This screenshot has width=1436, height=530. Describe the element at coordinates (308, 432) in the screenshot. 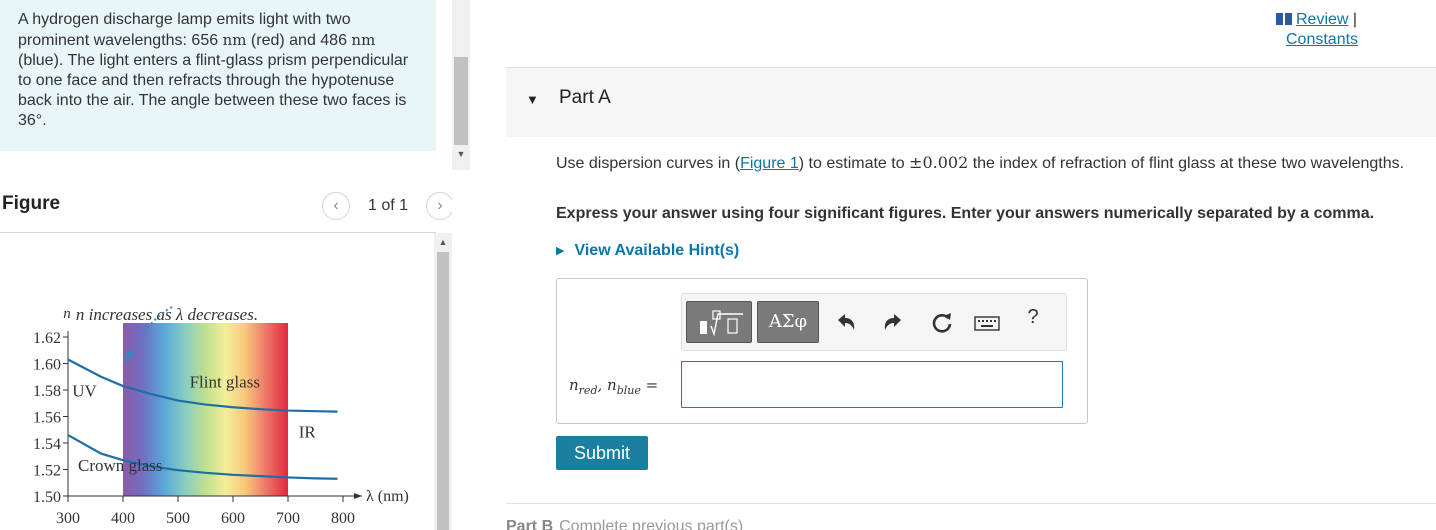

I see `chart-annotation: IR` at that location.